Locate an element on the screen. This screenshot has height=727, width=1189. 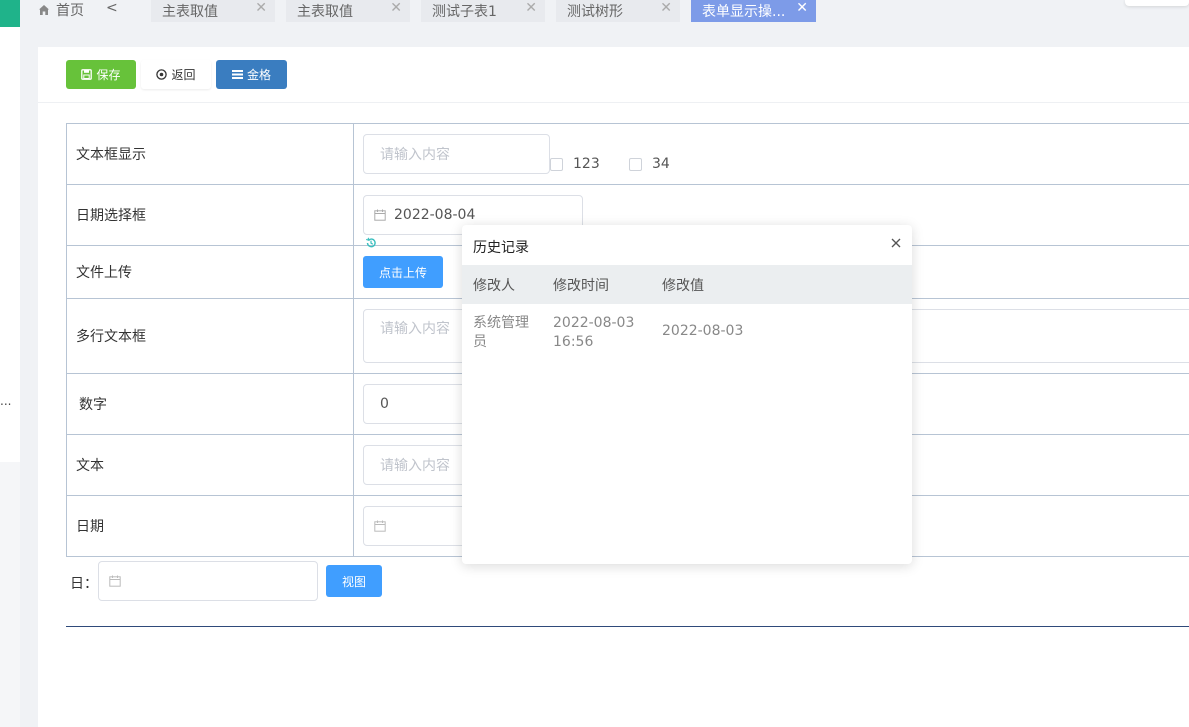
circle-back-icon is located at coordinates (162, 74).